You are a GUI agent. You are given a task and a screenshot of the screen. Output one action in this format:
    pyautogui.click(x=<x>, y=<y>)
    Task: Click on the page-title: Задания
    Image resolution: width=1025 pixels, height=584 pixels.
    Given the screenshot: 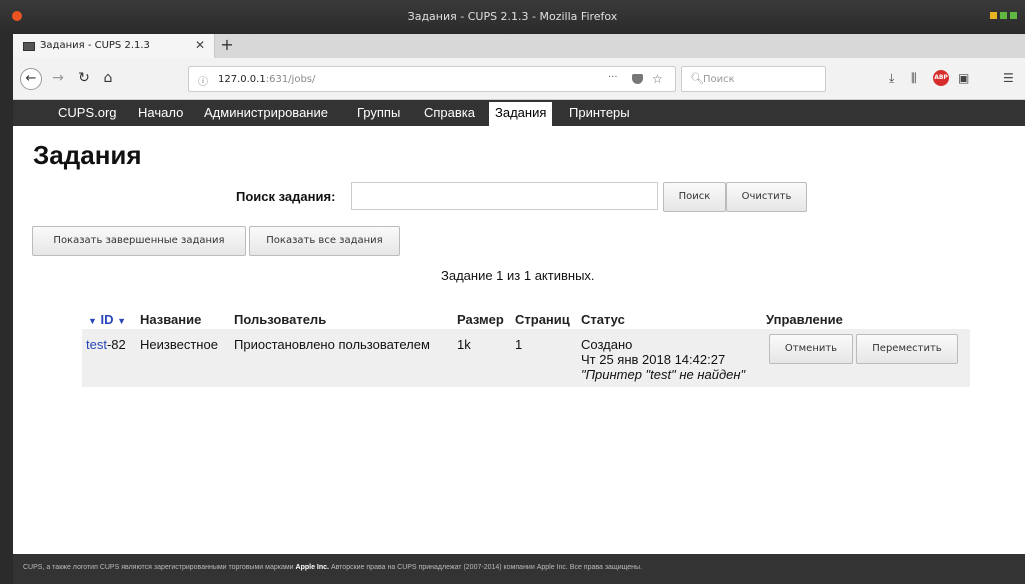 What is the action you would take?
    pyautogui.click(x=87, y=155)
    